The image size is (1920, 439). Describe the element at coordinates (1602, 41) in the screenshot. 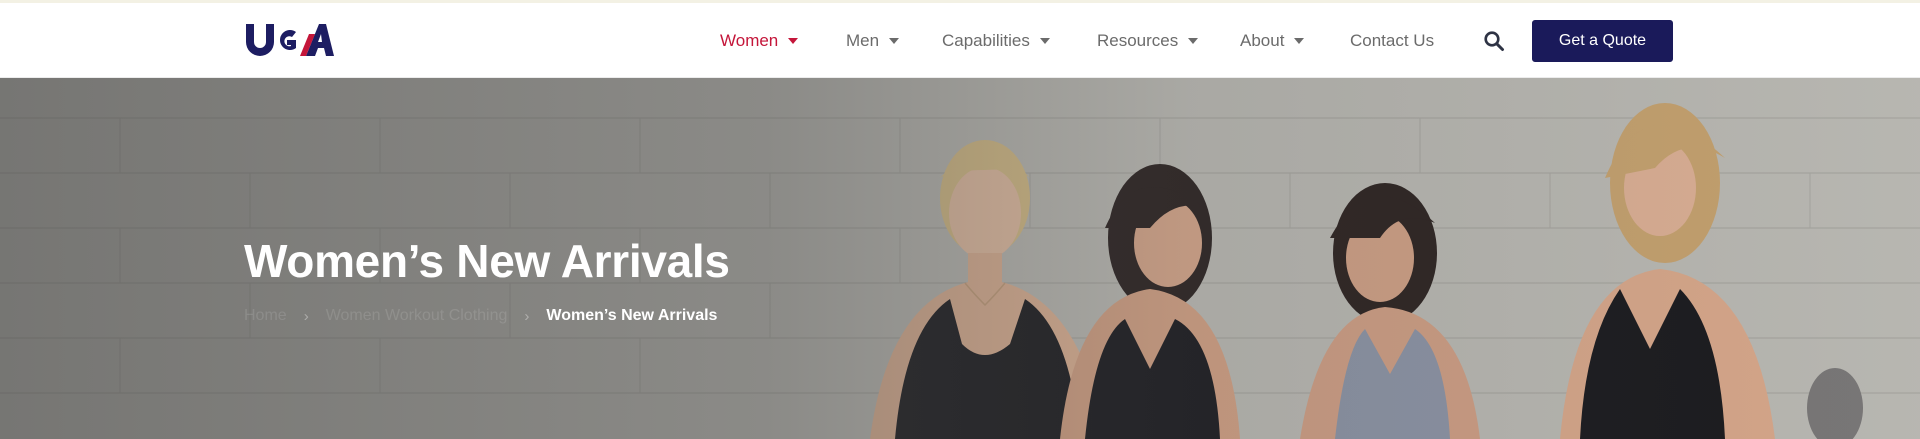

I see `get-a-quote-button: Get a Quote` at that location.